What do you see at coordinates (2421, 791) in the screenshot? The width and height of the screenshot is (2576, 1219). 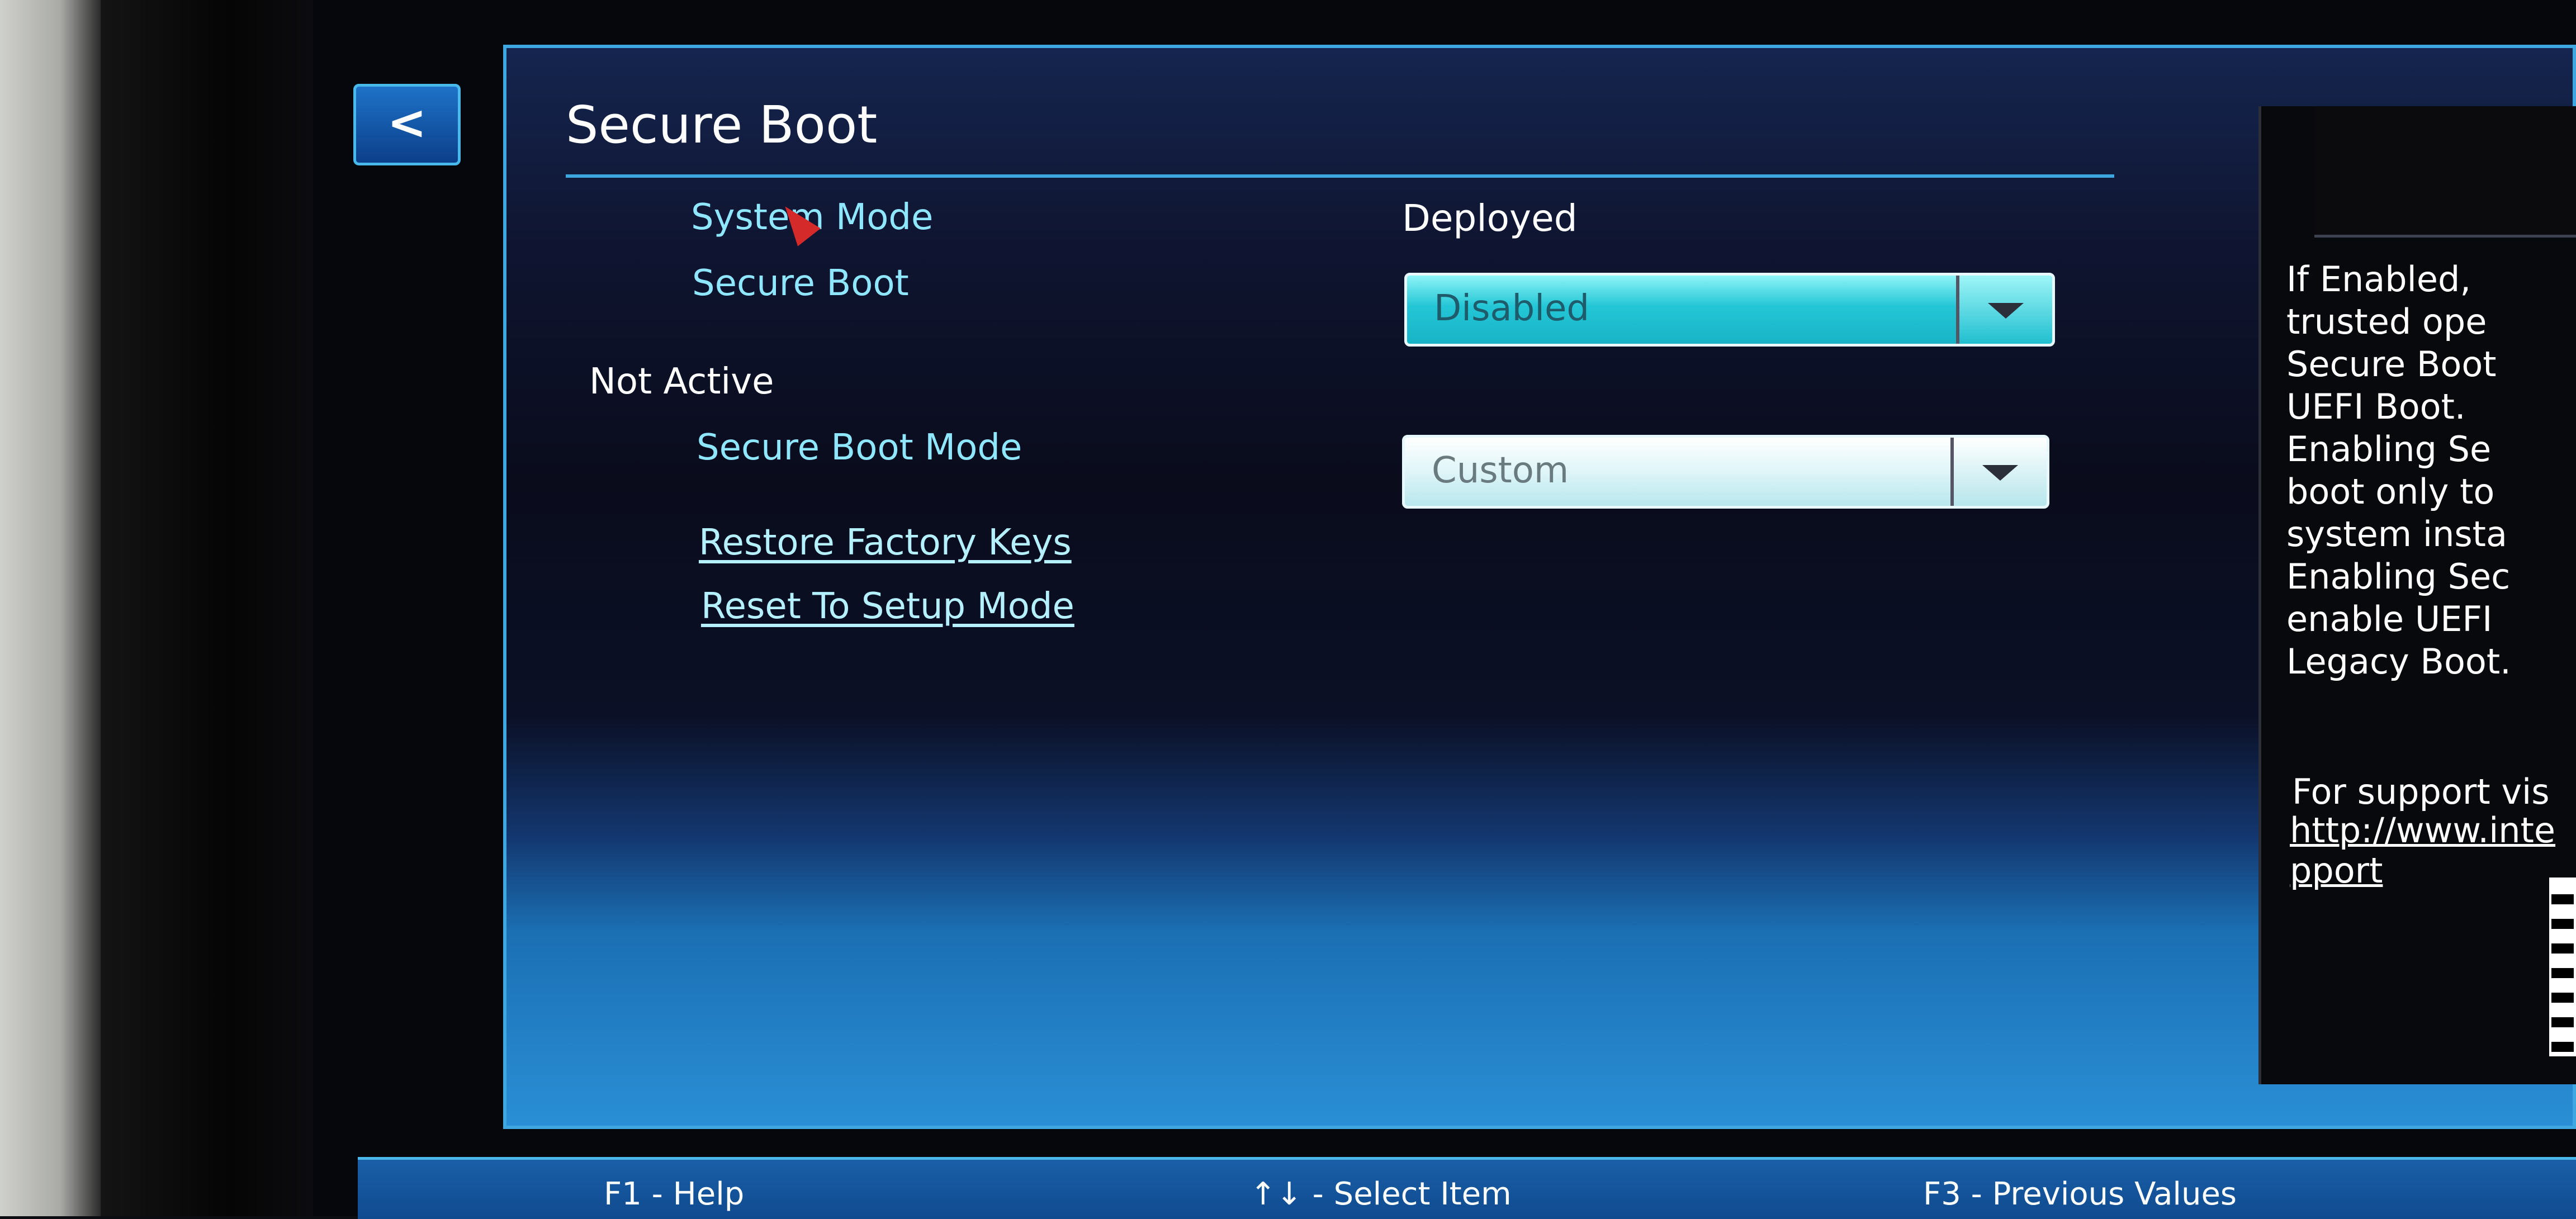 I see `support-label: For support vis` at bounding box center [2421, 791].